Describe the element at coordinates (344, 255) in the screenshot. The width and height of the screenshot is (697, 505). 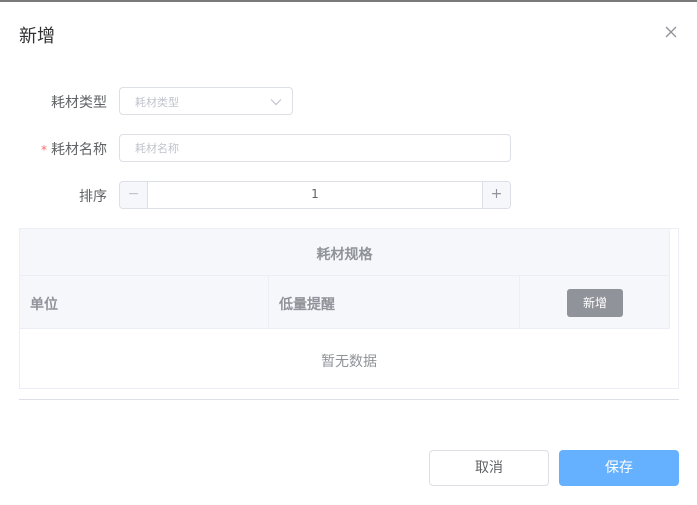
I see `table-title: 耗材规格` at that location.